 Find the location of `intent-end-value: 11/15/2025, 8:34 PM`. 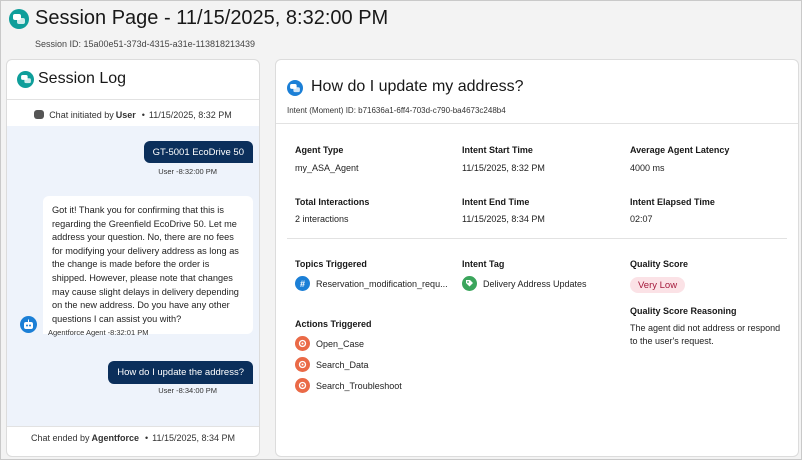

intent-end-value: 11/15/2025, 8:34 PM is located at coordinates (503, 219).